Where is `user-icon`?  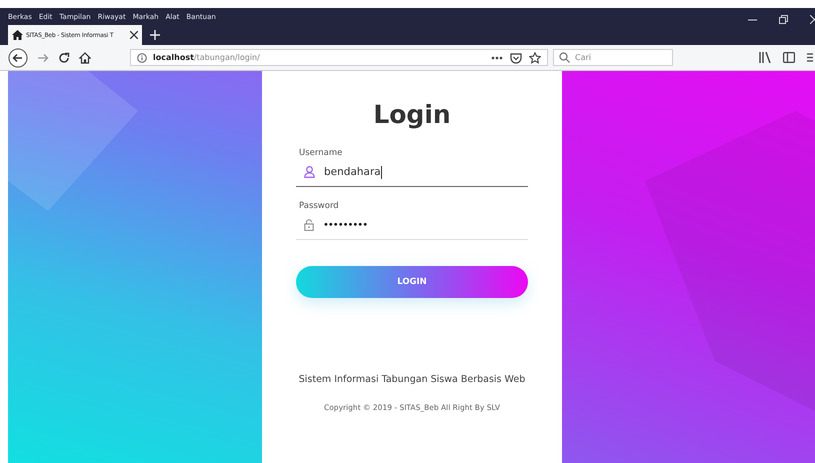
user-icon is located at coordinates (309, 172).